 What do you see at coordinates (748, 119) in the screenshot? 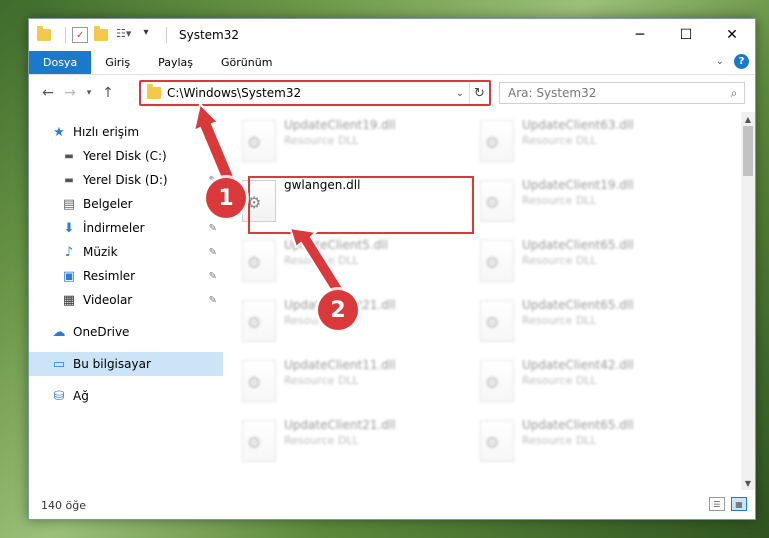
I see `scroll-up-icon: ▲` at bounding box center [748, 119].